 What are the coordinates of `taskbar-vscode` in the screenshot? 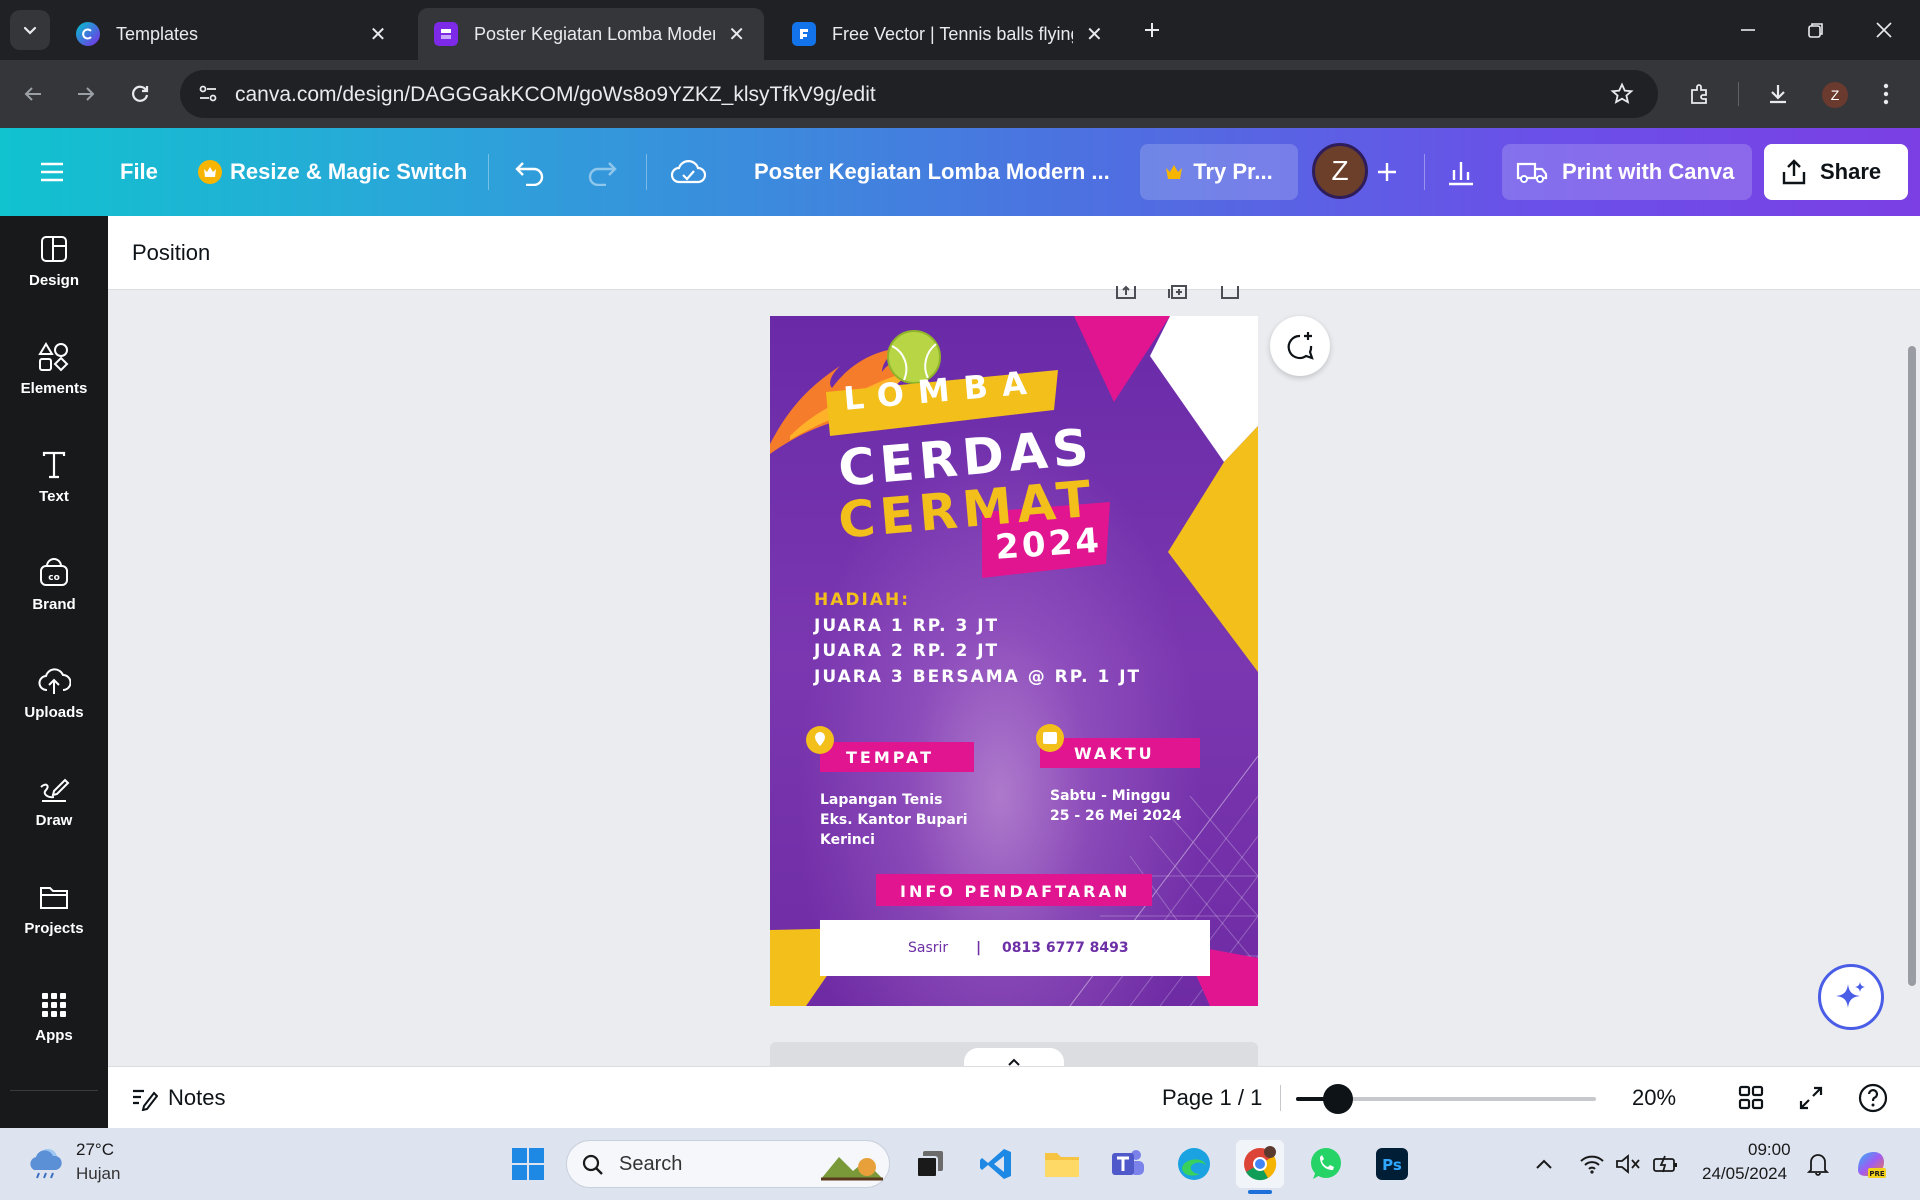 It's located at (996, 1164).